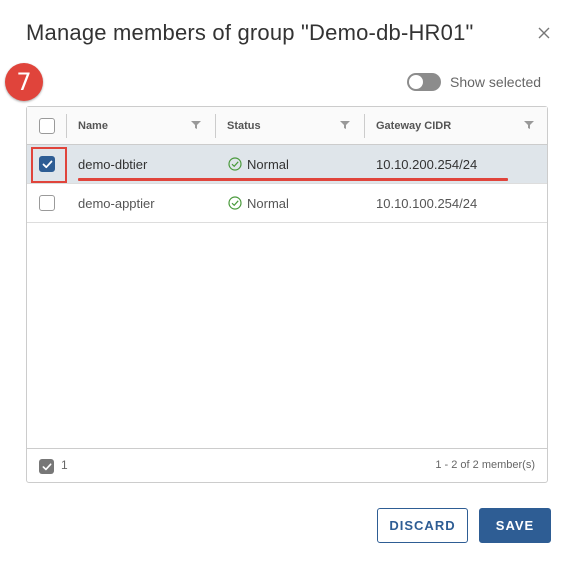 The width and height of the screenshot is (572, 564). I want to click on show-selected-label: Show selected, so click(496, 82).